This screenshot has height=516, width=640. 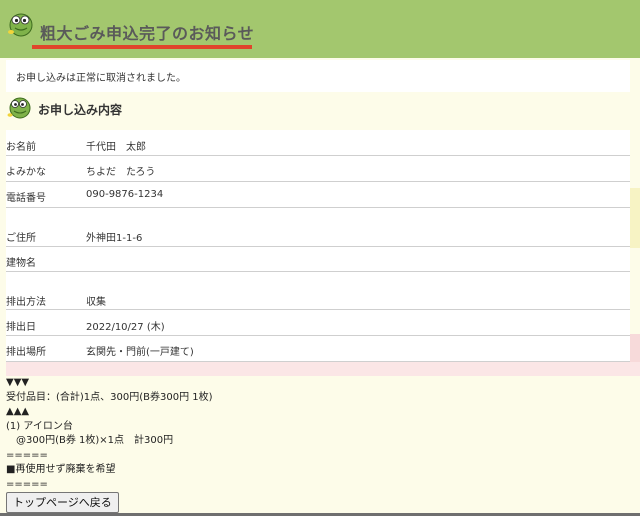 What do you see at coordinates (101, 78) in the screenshot?
I see `status-notice-text: お申し込みは正常に取消されました。` at bounding box center [101, 78].